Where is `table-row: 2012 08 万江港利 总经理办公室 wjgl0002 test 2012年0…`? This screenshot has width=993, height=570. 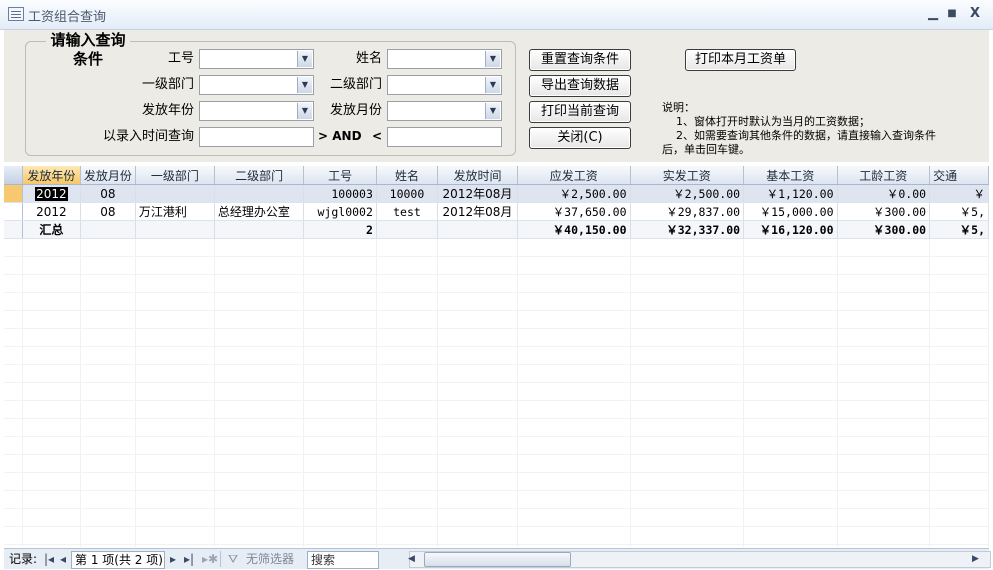 table-row: 2012 08 万江港利 总经理办公室 wjgl0002 test 2012年0… is located at coordinates (496, 211).